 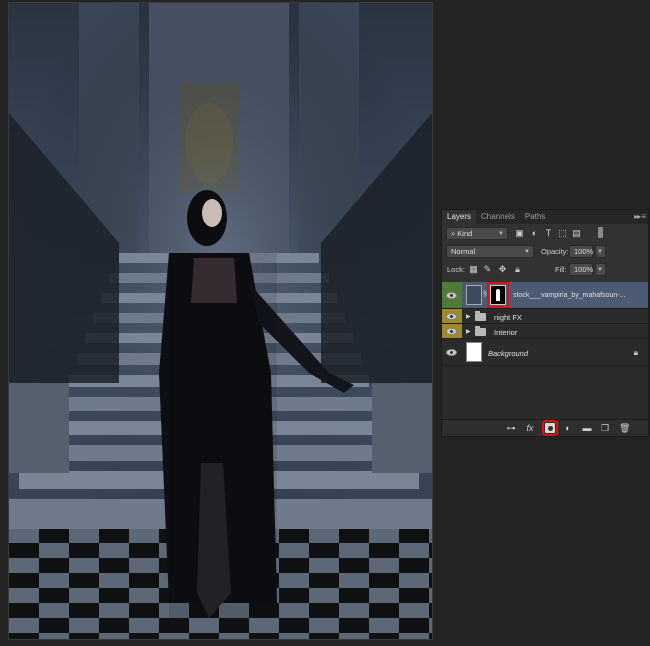 What do you see at coordinates (477, 233) in the screenshot?
I see `filter-kind-select: ⌕ Kind ▼` at bounding box center [477, 233].